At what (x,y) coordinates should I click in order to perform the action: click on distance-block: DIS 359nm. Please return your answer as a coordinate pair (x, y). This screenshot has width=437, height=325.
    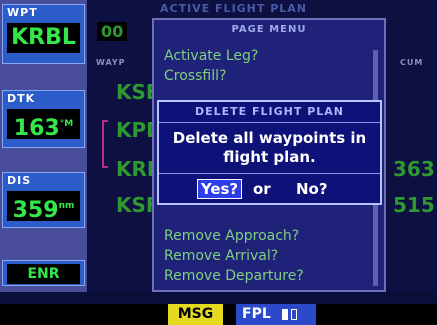
    Looking at the image, I should click on (43, 200).